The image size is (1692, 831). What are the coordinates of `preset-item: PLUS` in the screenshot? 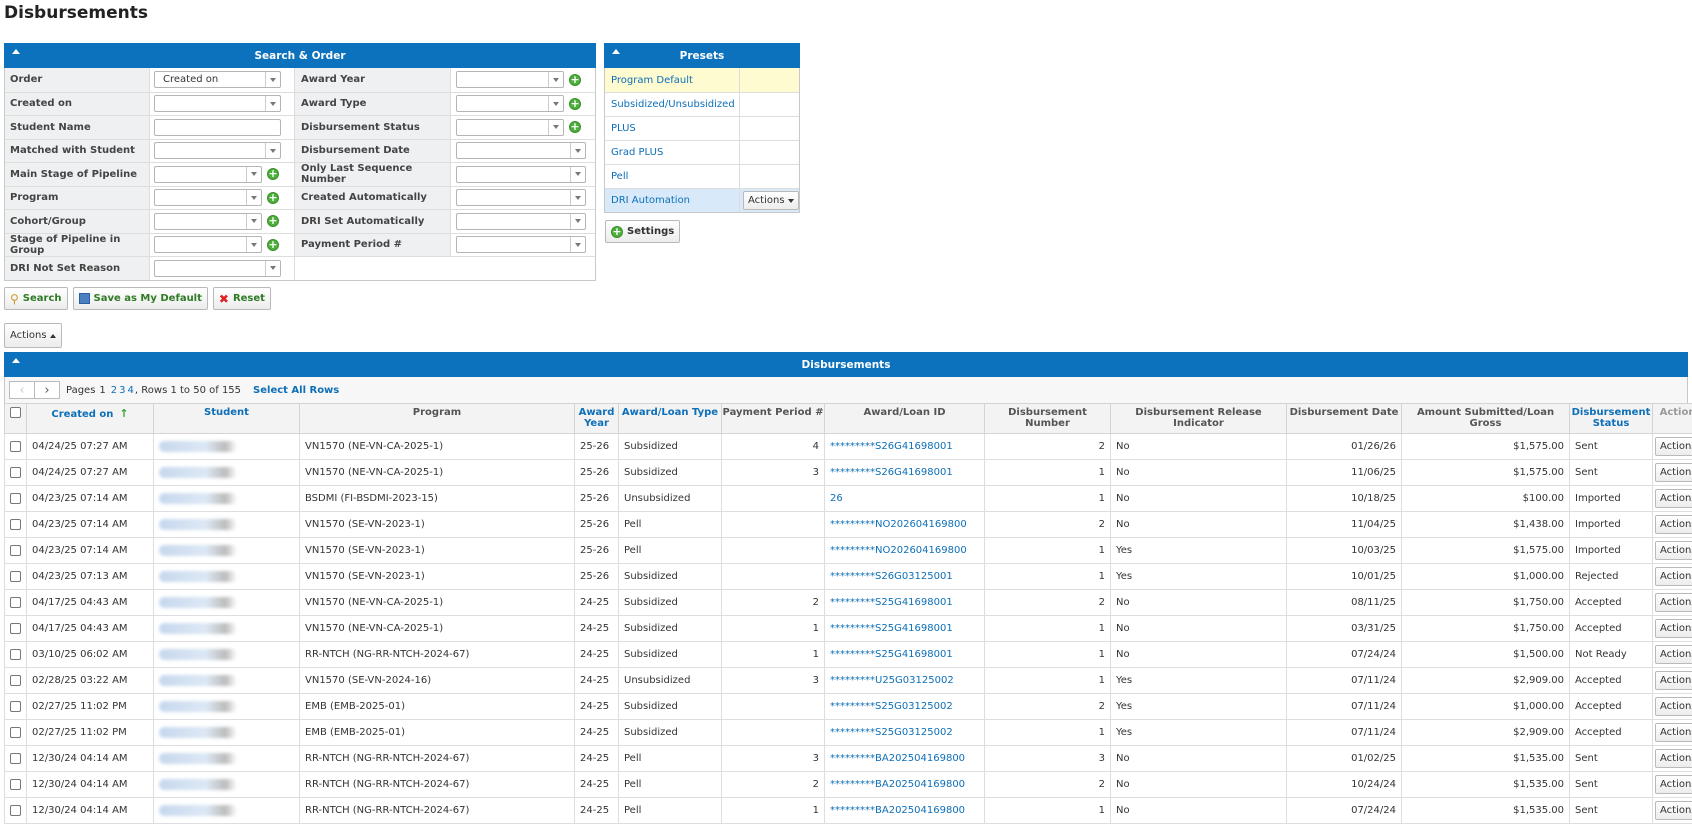 It's located at (702, 128).